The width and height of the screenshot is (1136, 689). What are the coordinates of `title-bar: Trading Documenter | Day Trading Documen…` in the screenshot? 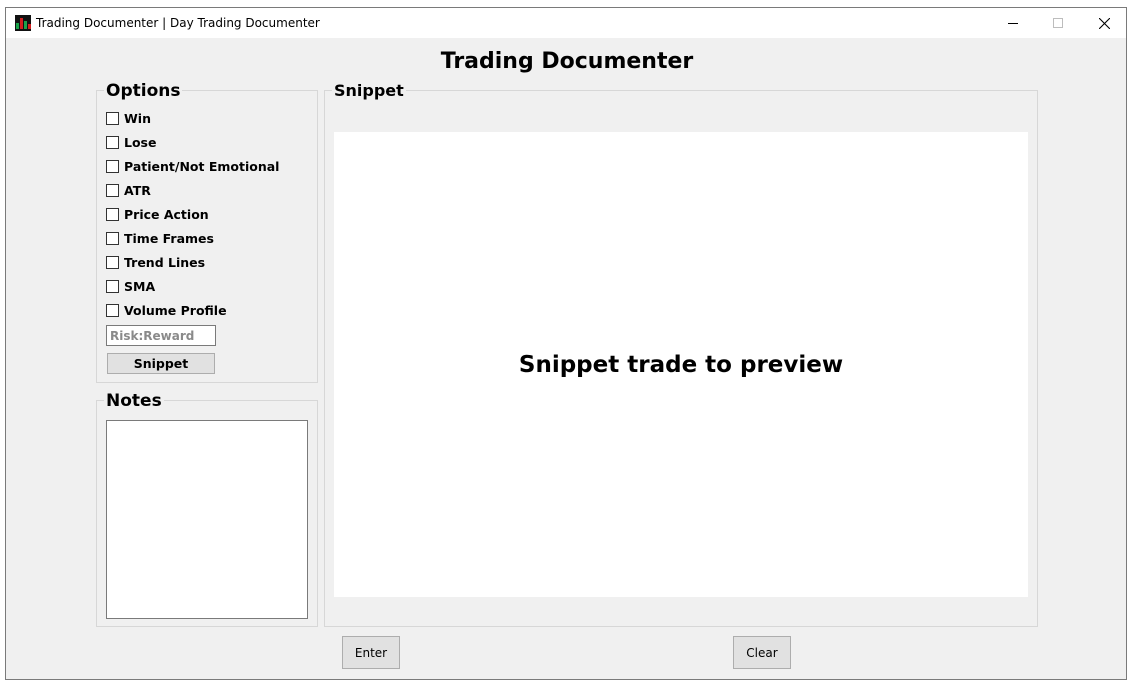 It's located at (566, 23).